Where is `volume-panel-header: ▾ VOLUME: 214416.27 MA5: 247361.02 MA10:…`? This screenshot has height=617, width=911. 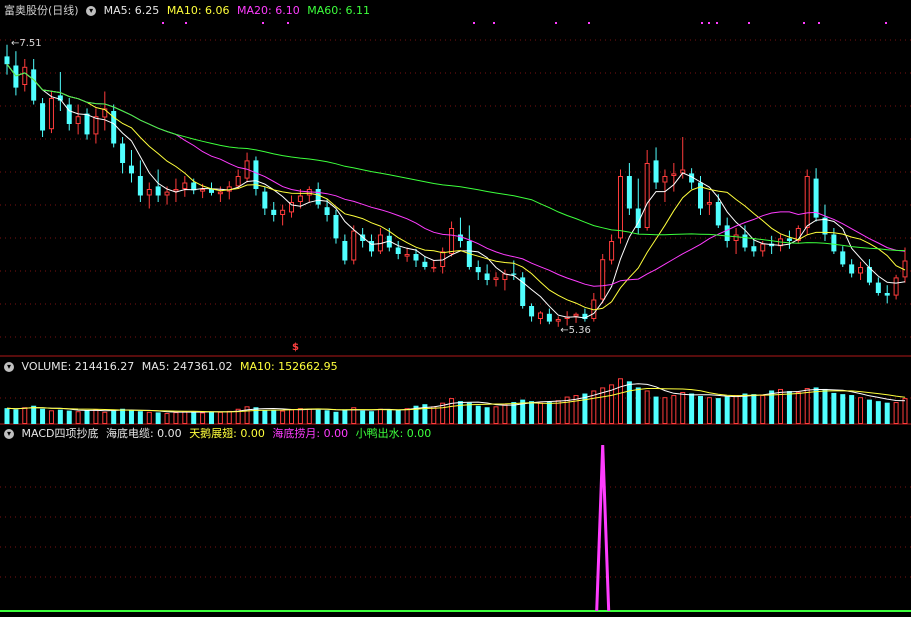 volume-panel-header: ▾ VOLUME: 214416.27 MA5: 247361.02 MA10:… is located at coordinates (173, 367).